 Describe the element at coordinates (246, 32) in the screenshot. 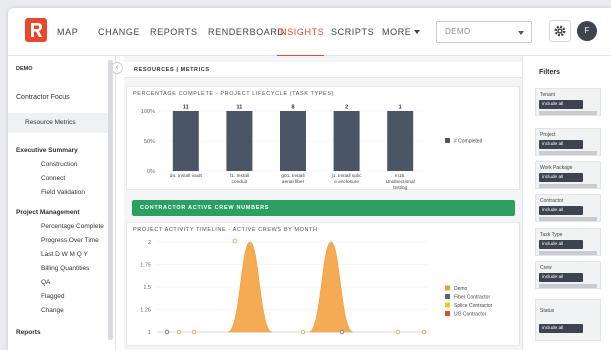

I see `nav-renderboard: RENDERBOARD` at that location.